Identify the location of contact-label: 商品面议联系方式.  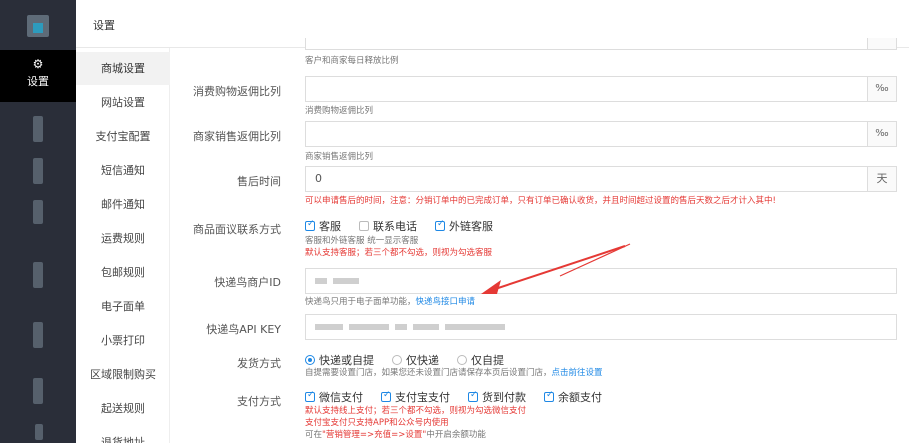
(237, 229).